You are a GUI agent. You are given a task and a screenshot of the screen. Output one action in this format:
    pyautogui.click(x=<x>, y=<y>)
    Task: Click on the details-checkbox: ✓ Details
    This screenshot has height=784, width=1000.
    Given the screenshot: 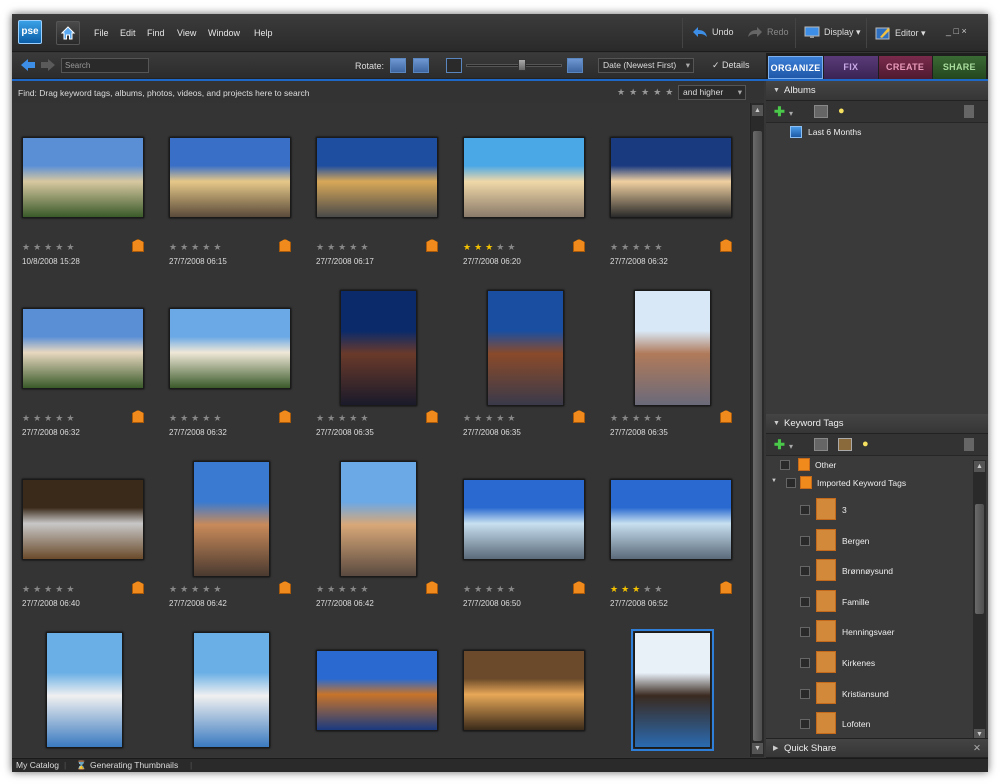 What is the action you would take?
    pyautogui.click(x=731, y=65)
    